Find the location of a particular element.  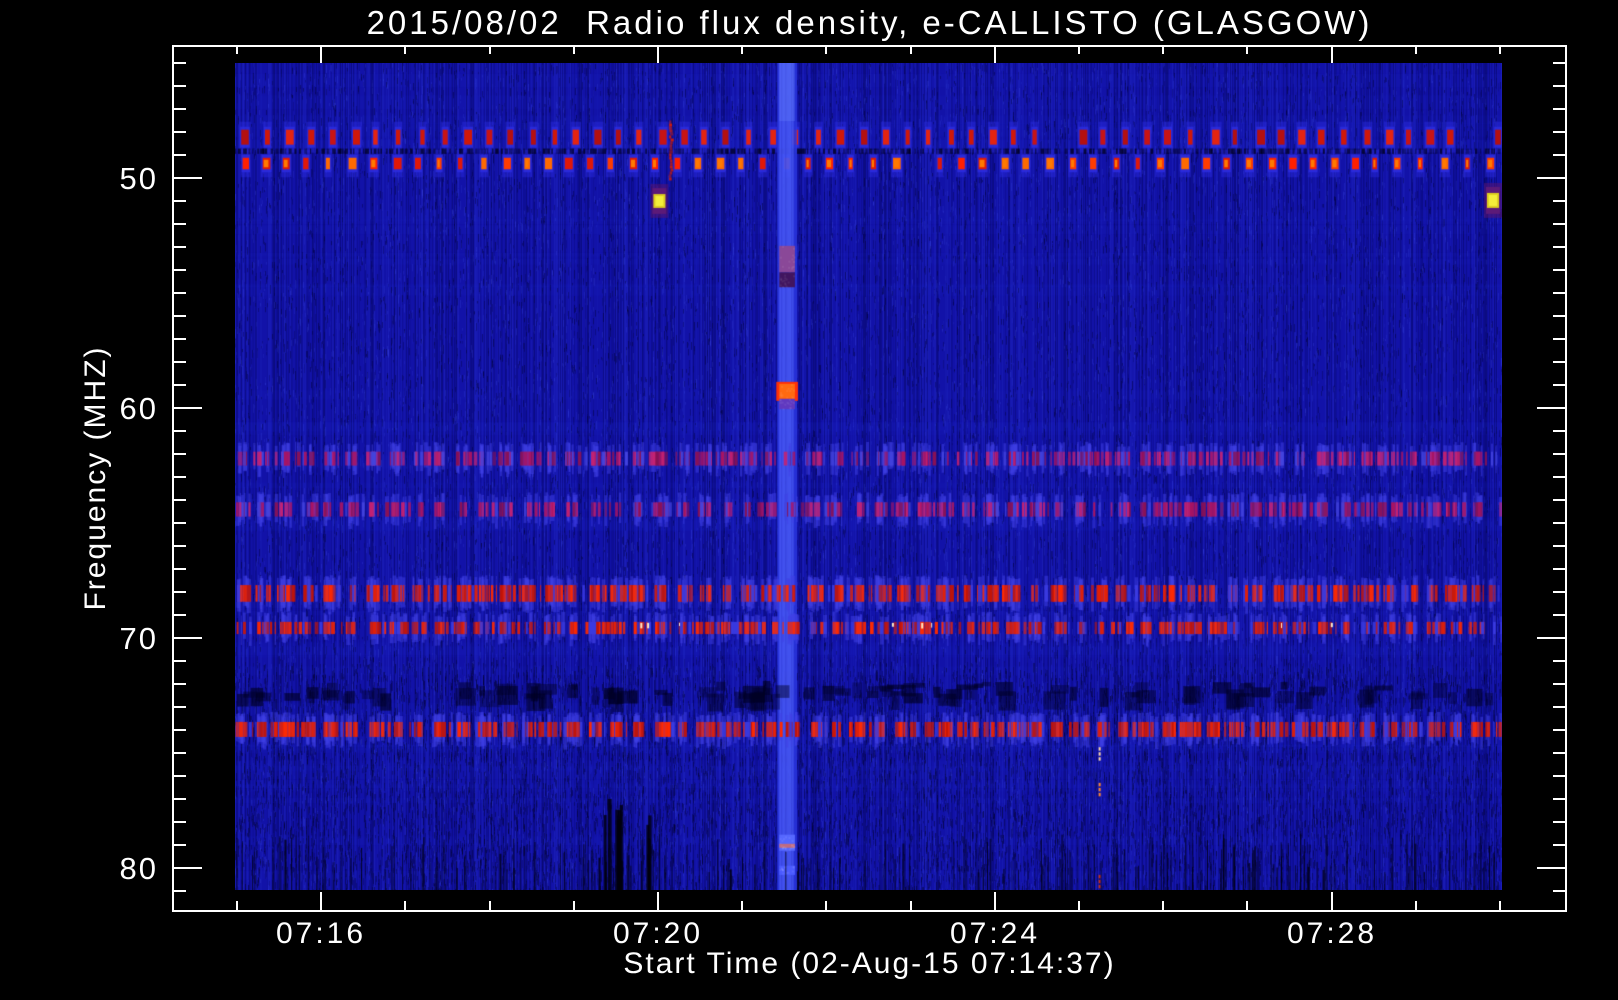

y-tick-label: 50 is located at coordinates (138, 178).